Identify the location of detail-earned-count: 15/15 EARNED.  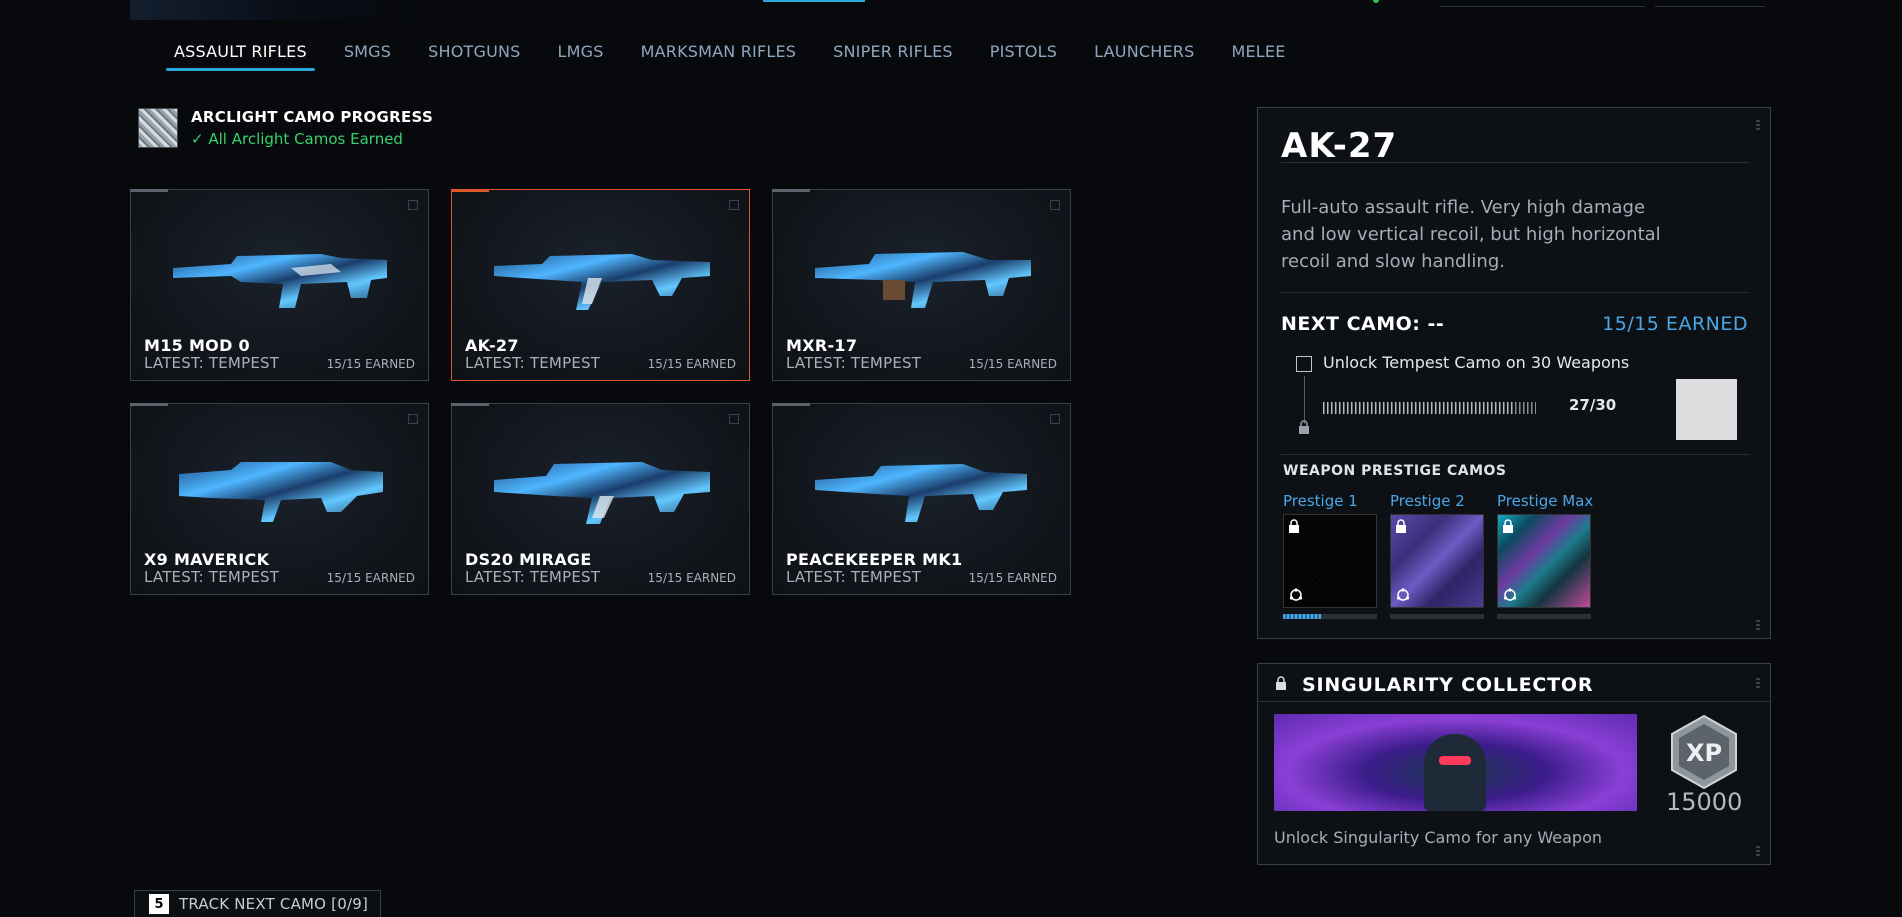
(1675, 324).